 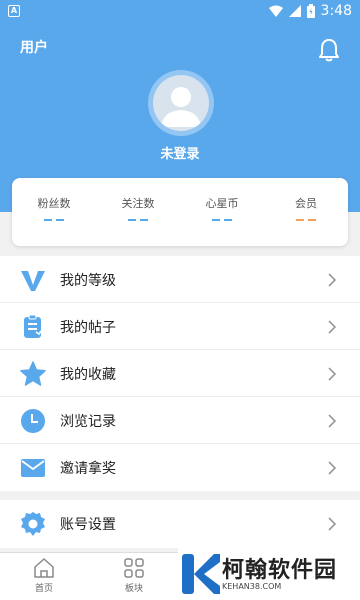 I want to click on grid-icon, so click(x=134, y=568).